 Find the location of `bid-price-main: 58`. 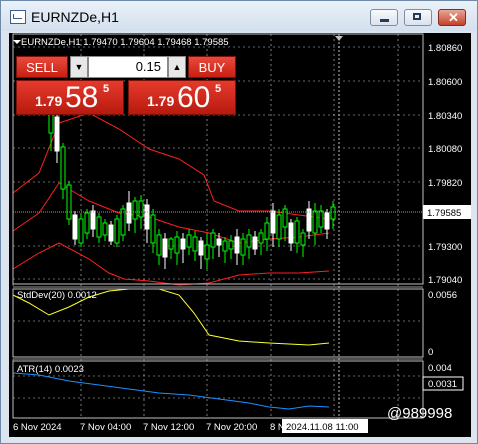

bid-price-main: 58 is located at coordinates (82, 97).